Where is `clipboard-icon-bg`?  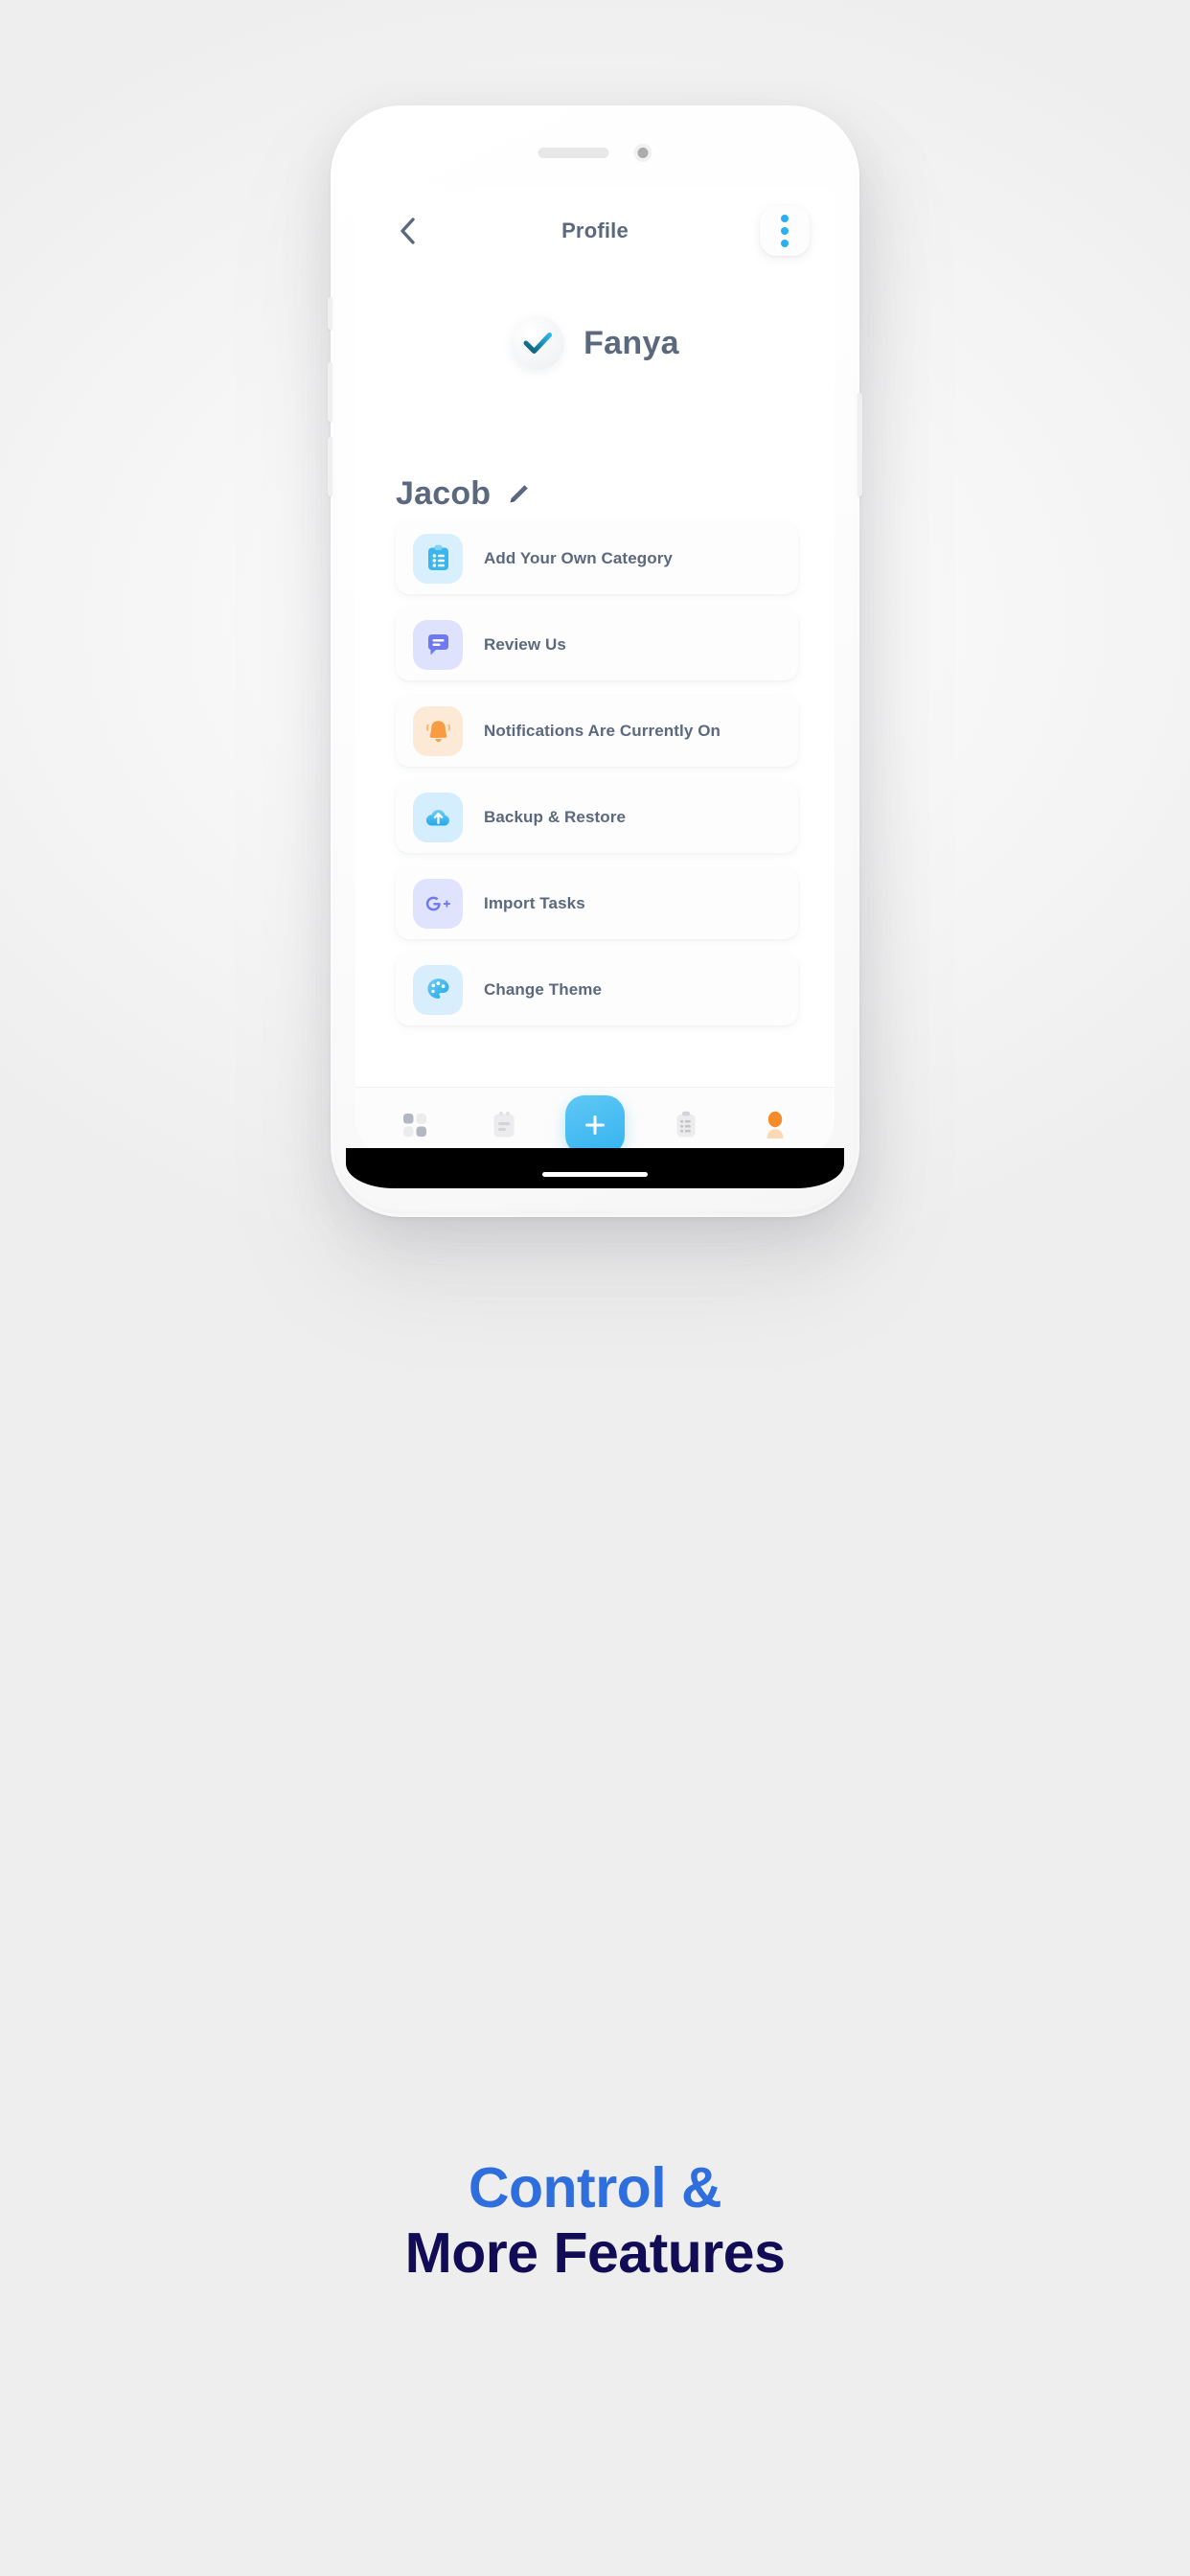
clipboard-icon-bg is located at coordinates (438, 558).